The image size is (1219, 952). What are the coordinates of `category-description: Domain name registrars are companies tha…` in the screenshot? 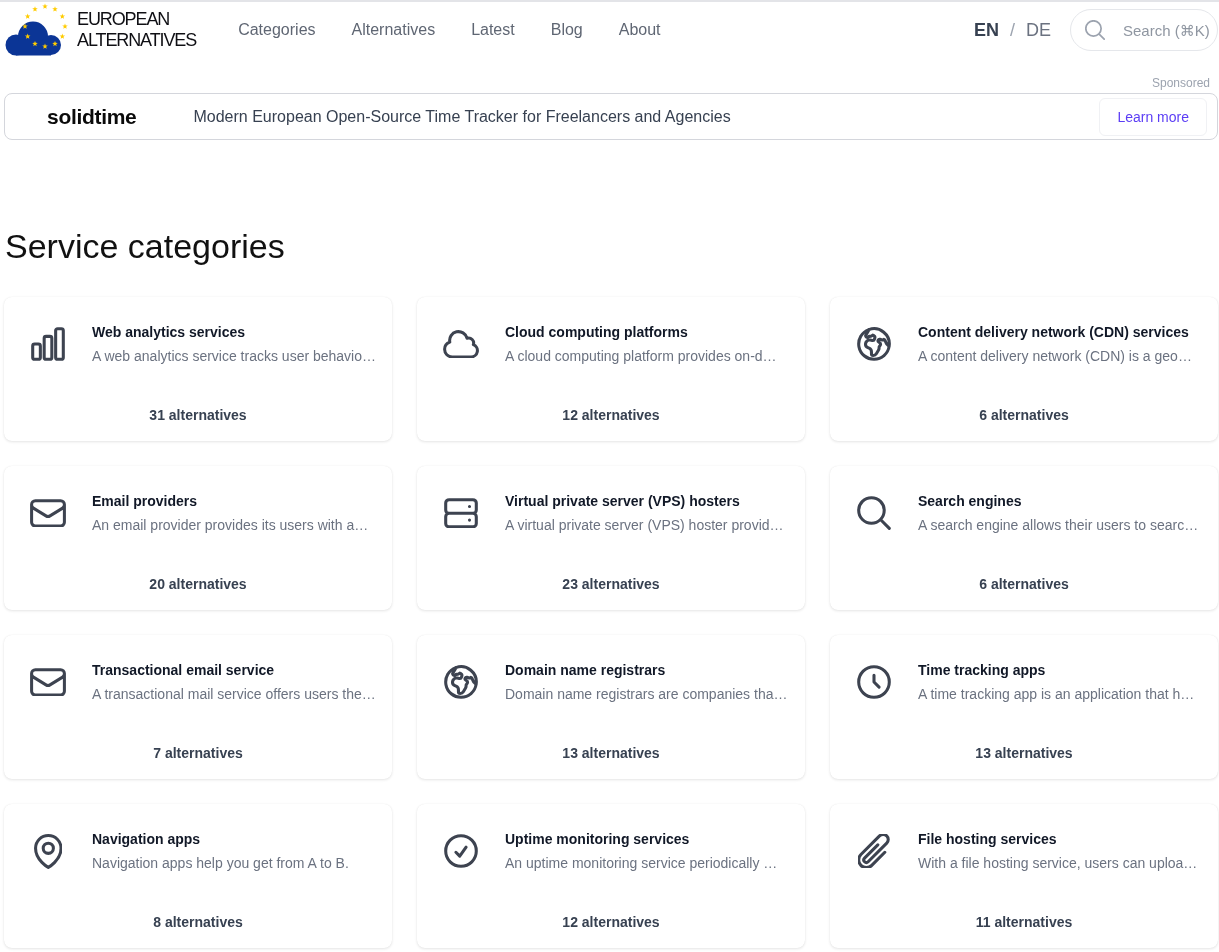 It's located at (646, 694).